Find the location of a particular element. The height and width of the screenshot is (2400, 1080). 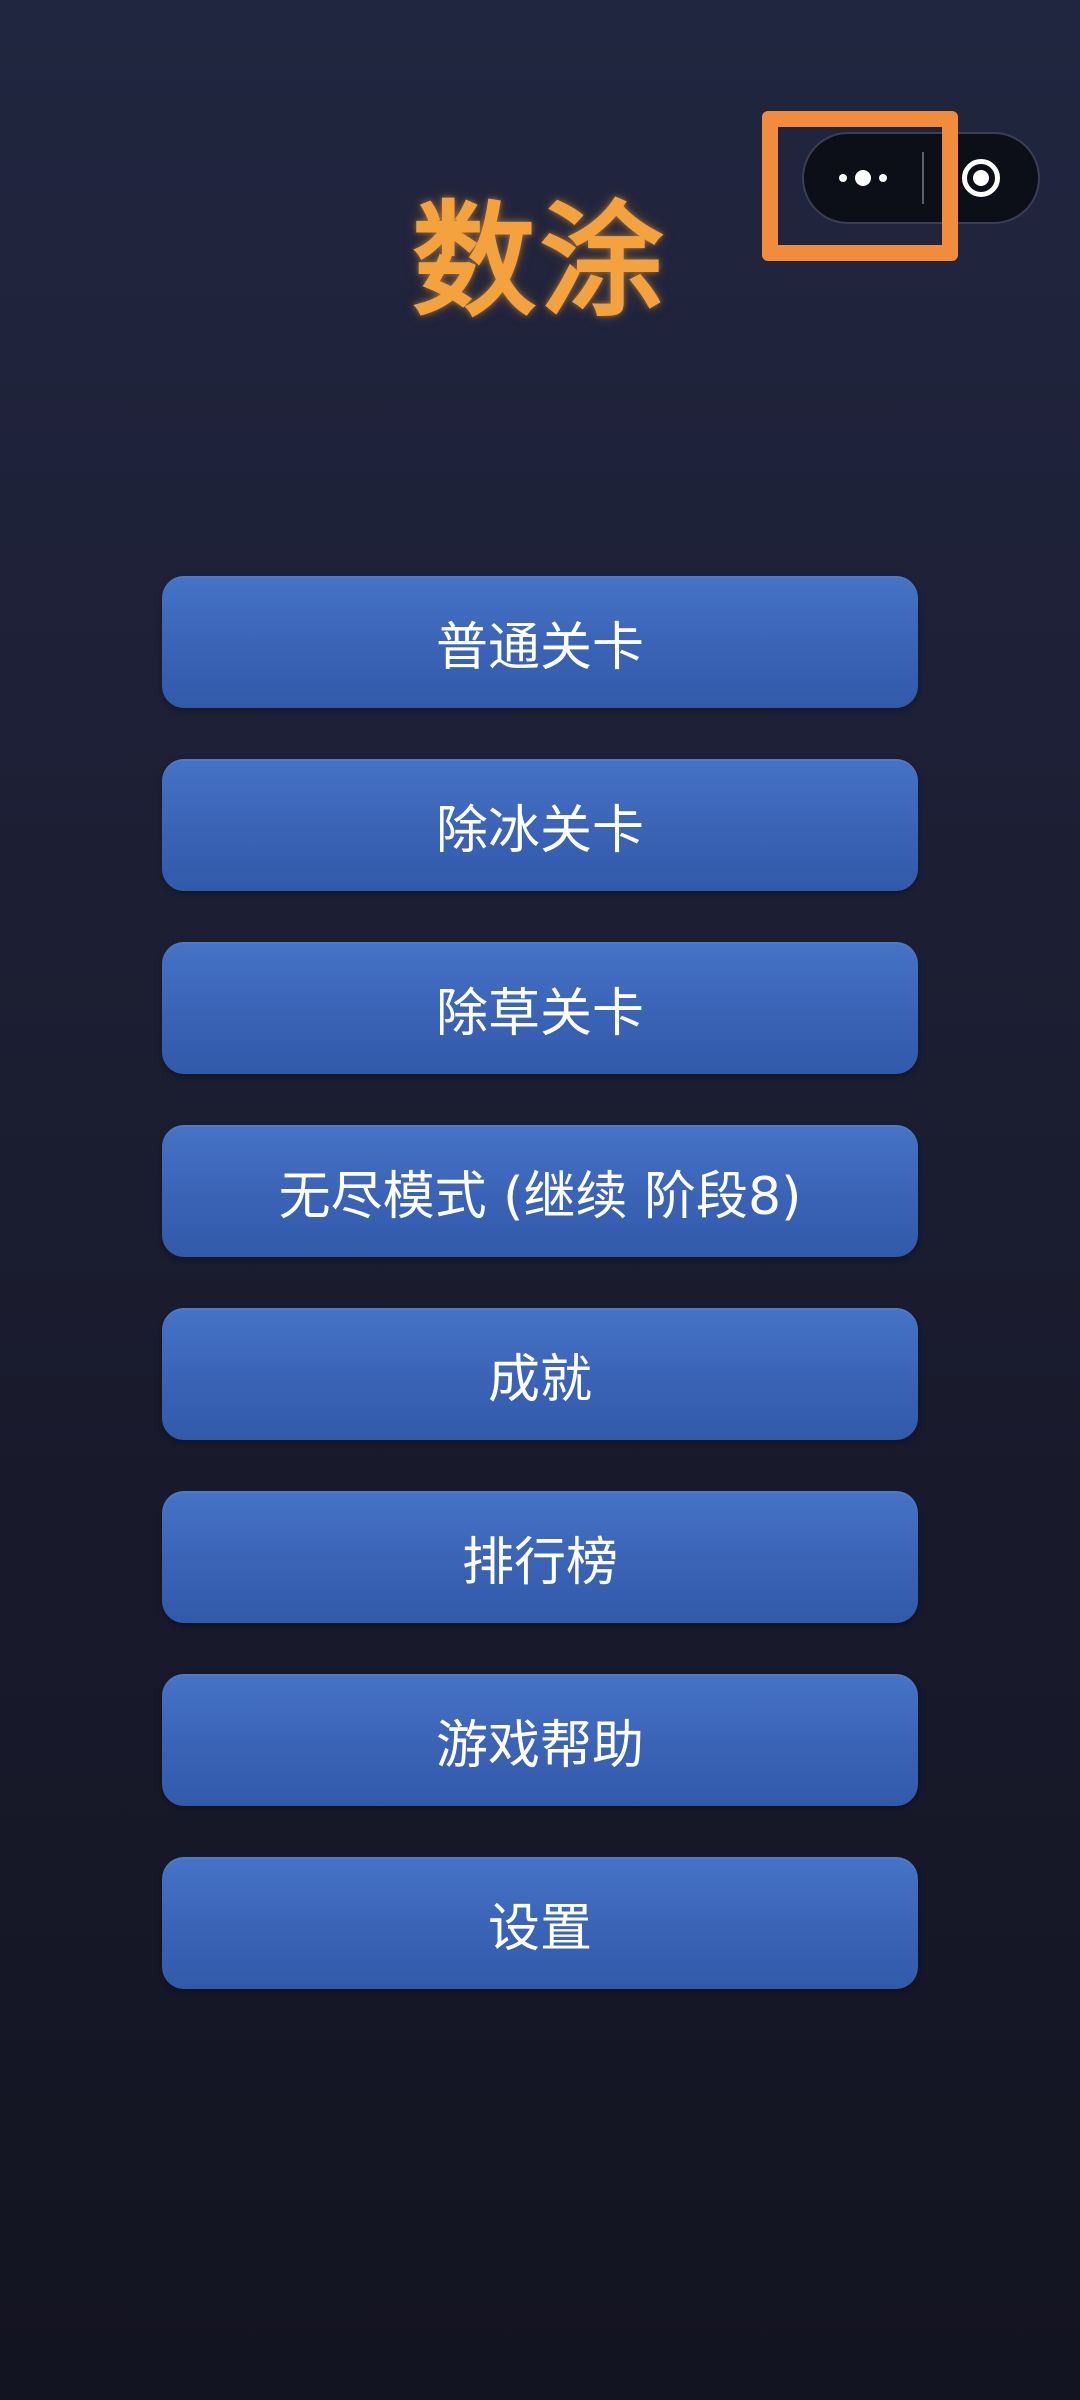

settings-button: 设置 is located at coordinates (540, 1923).